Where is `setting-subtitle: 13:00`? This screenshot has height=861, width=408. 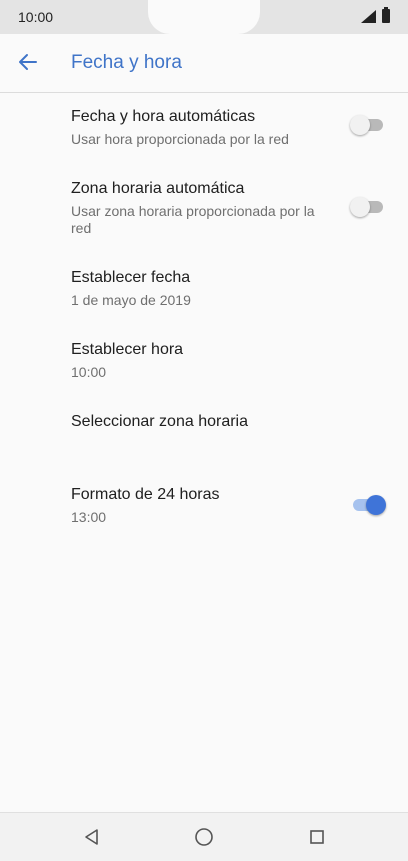 setting-subtitle: 13:00 is located at coordinates (89, 517).